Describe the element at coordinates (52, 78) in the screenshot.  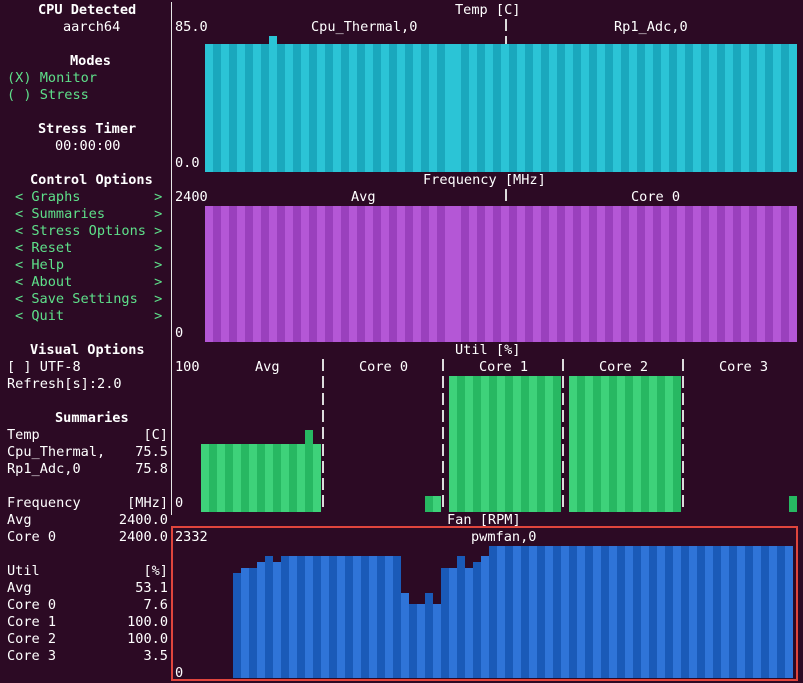
I see `mode-monitor-radio: (X) Monitor` at that location.